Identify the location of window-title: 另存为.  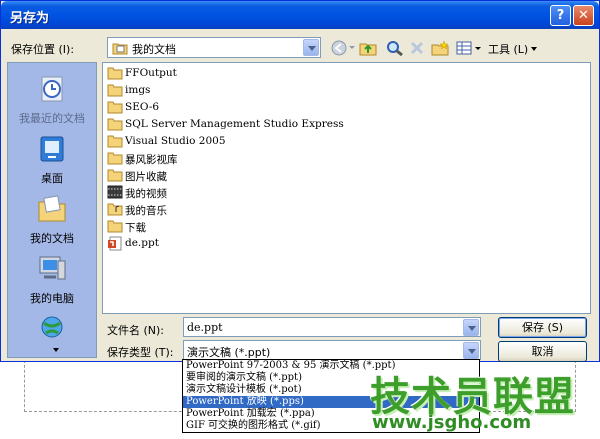
(30, 18).